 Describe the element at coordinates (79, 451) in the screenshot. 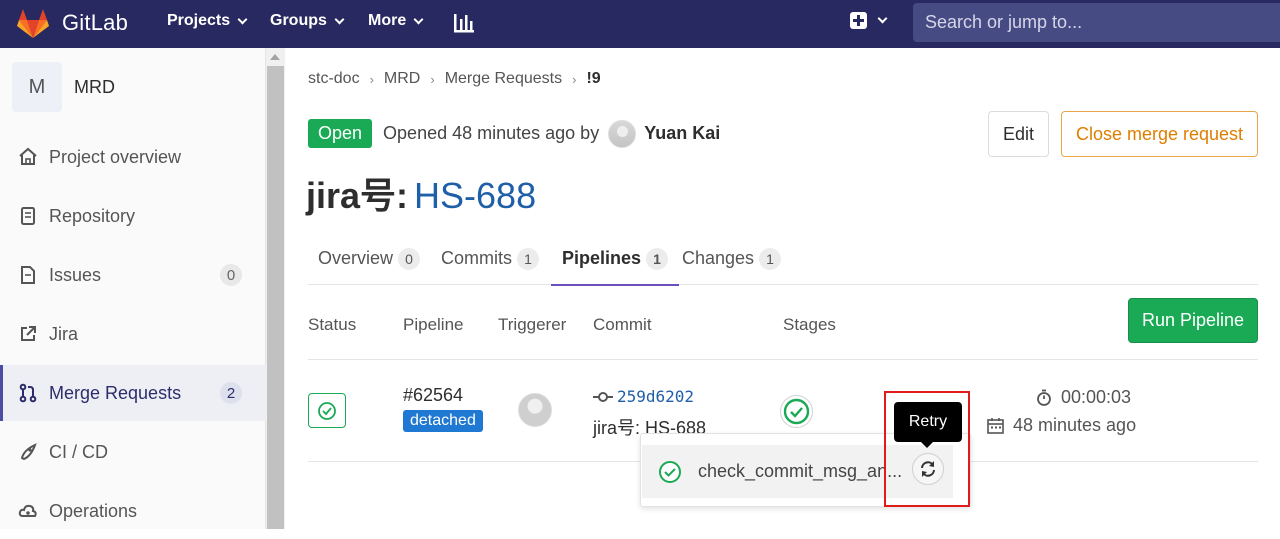

I see `sidebar-item-label: CI / CD` at that location.